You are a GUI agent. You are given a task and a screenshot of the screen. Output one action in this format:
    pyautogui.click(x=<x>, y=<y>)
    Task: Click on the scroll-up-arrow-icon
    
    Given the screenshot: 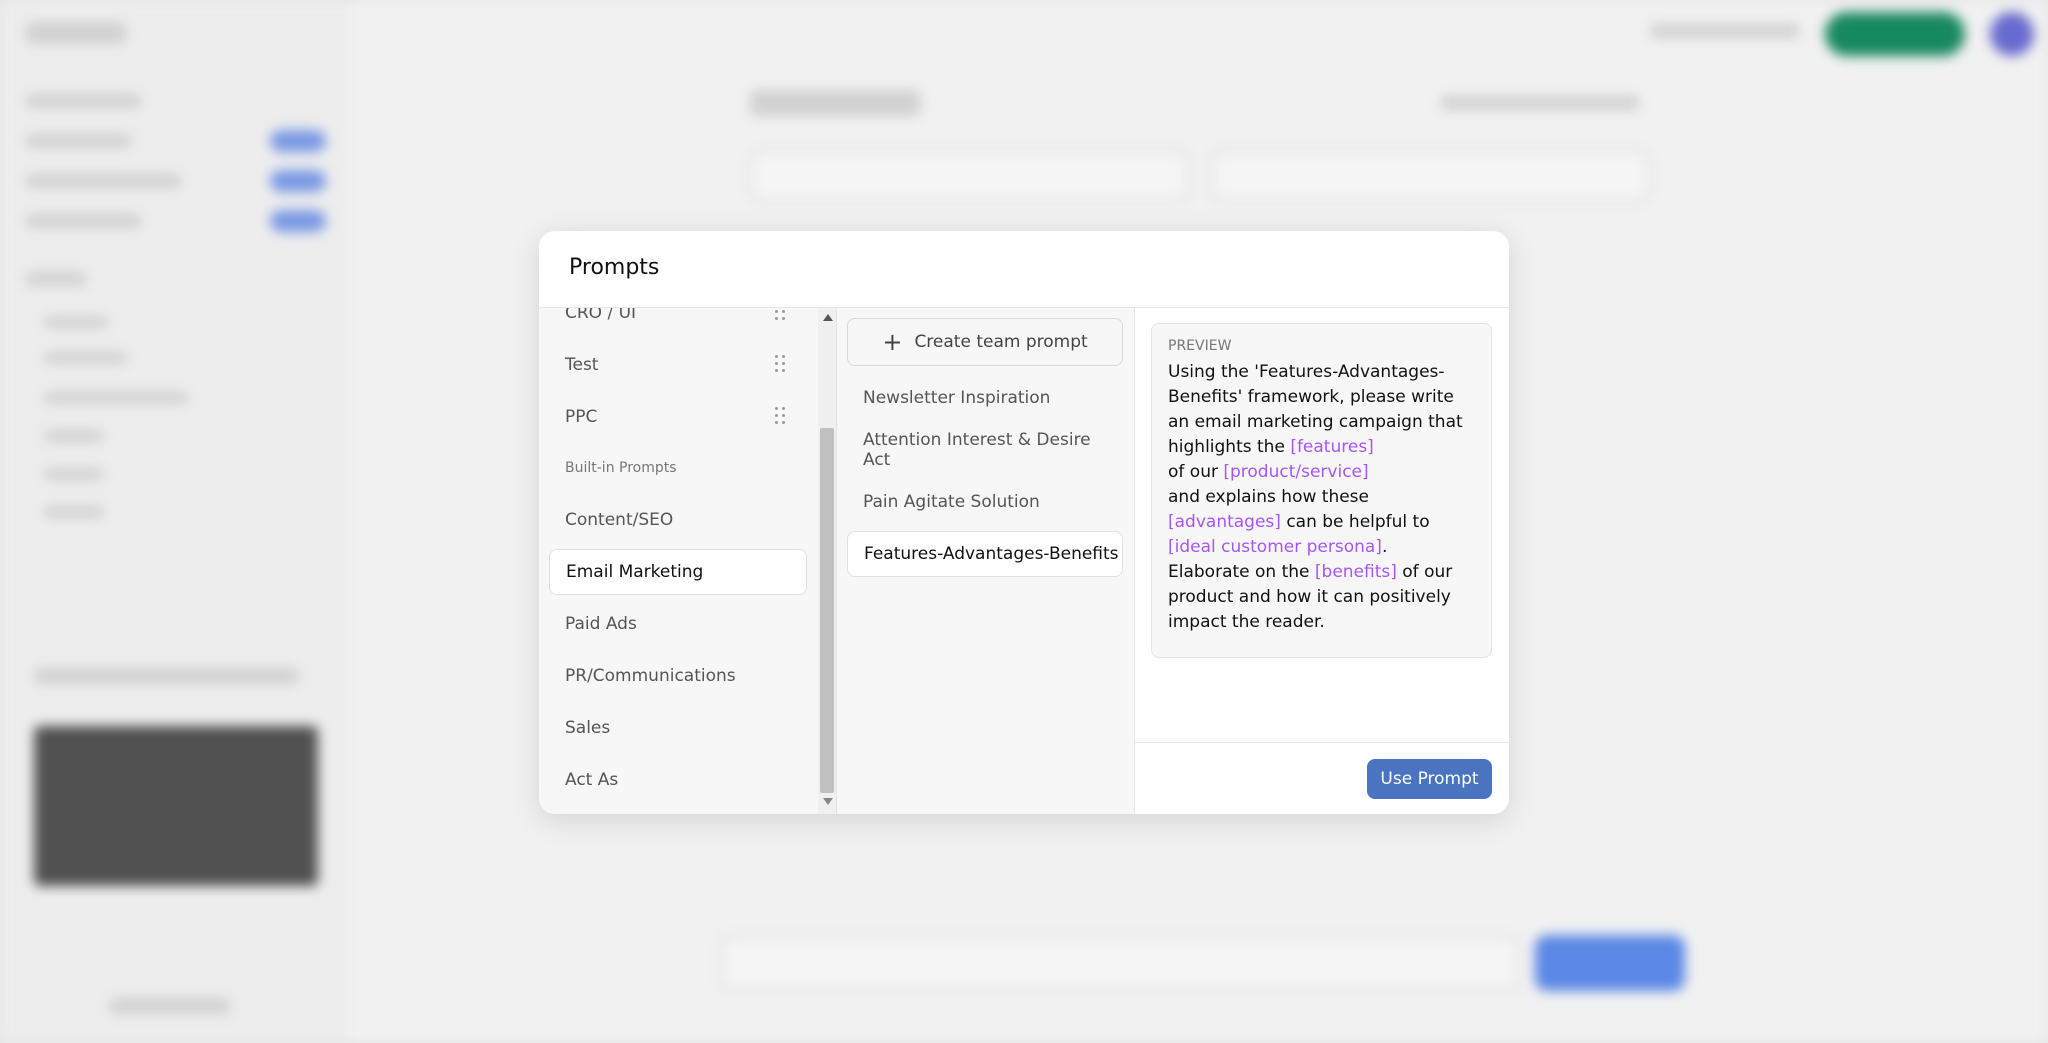 What is the action you would take?
    pyautogui.click(x=828, y=317)
    